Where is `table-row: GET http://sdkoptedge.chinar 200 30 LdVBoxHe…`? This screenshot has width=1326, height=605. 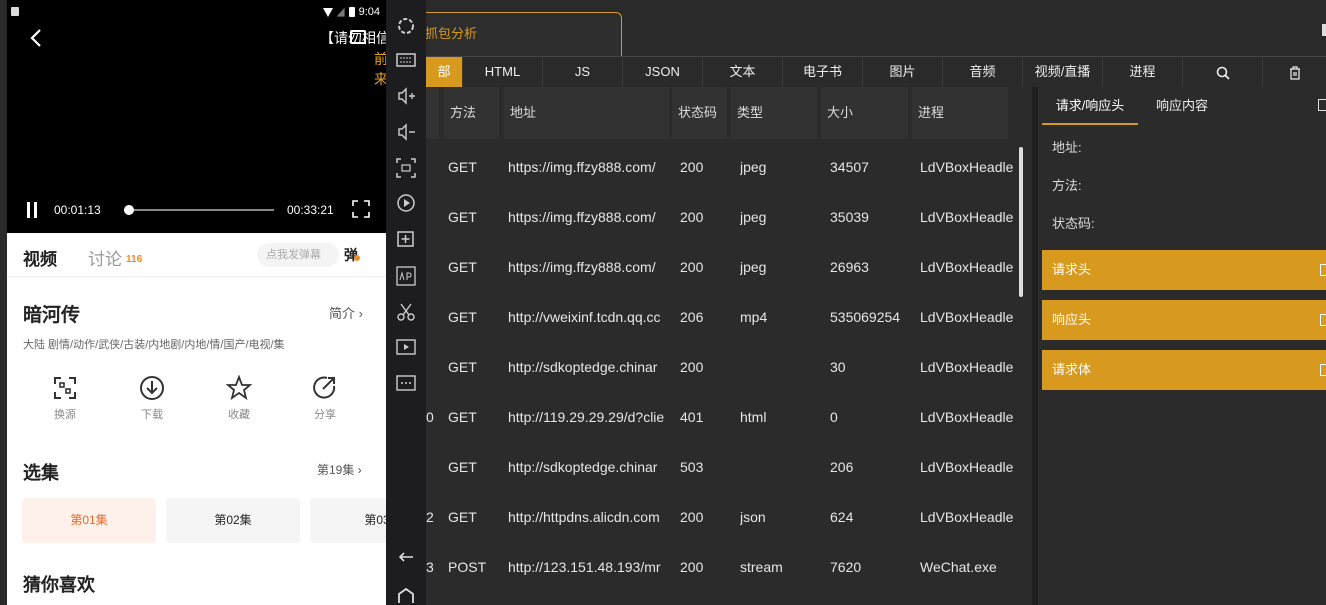 table-row: GET http://sdkoptedge.chinar 200 30 LdVBoxHe… is located at coordinates (729, 367).